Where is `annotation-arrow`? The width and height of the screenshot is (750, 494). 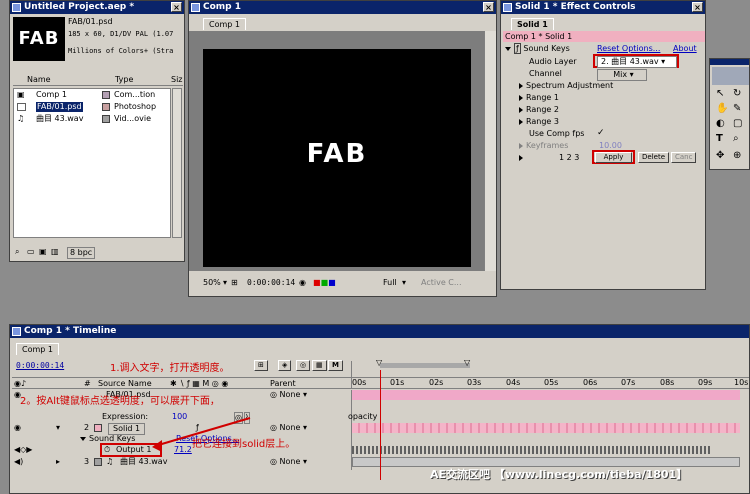 annotation-arrow is located at coordinates (201, 434).